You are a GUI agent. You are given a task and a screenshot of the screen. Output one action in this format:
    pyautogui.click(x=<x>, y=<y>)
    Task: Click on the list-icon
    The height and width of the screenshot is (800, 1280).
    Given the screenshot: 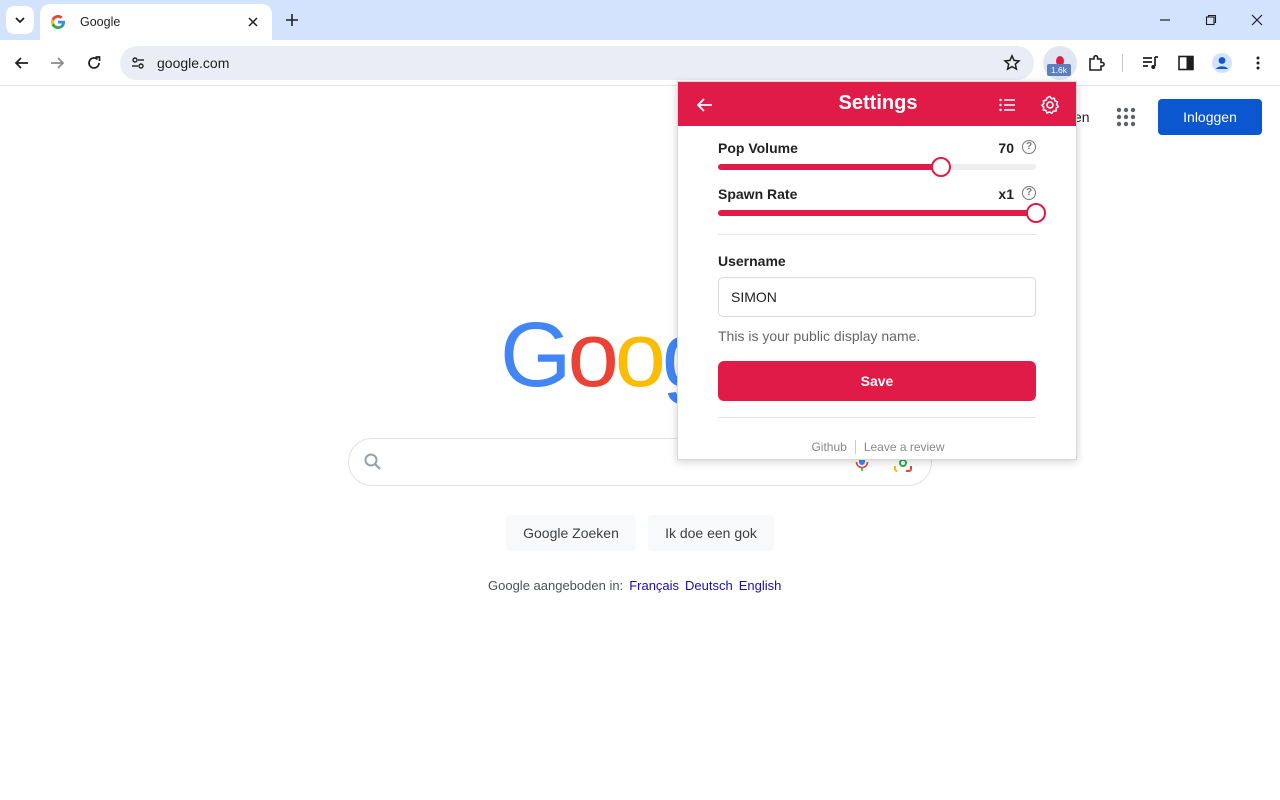 What is the action you would take?
    pyautogui.click(x=1007, y=105)
    